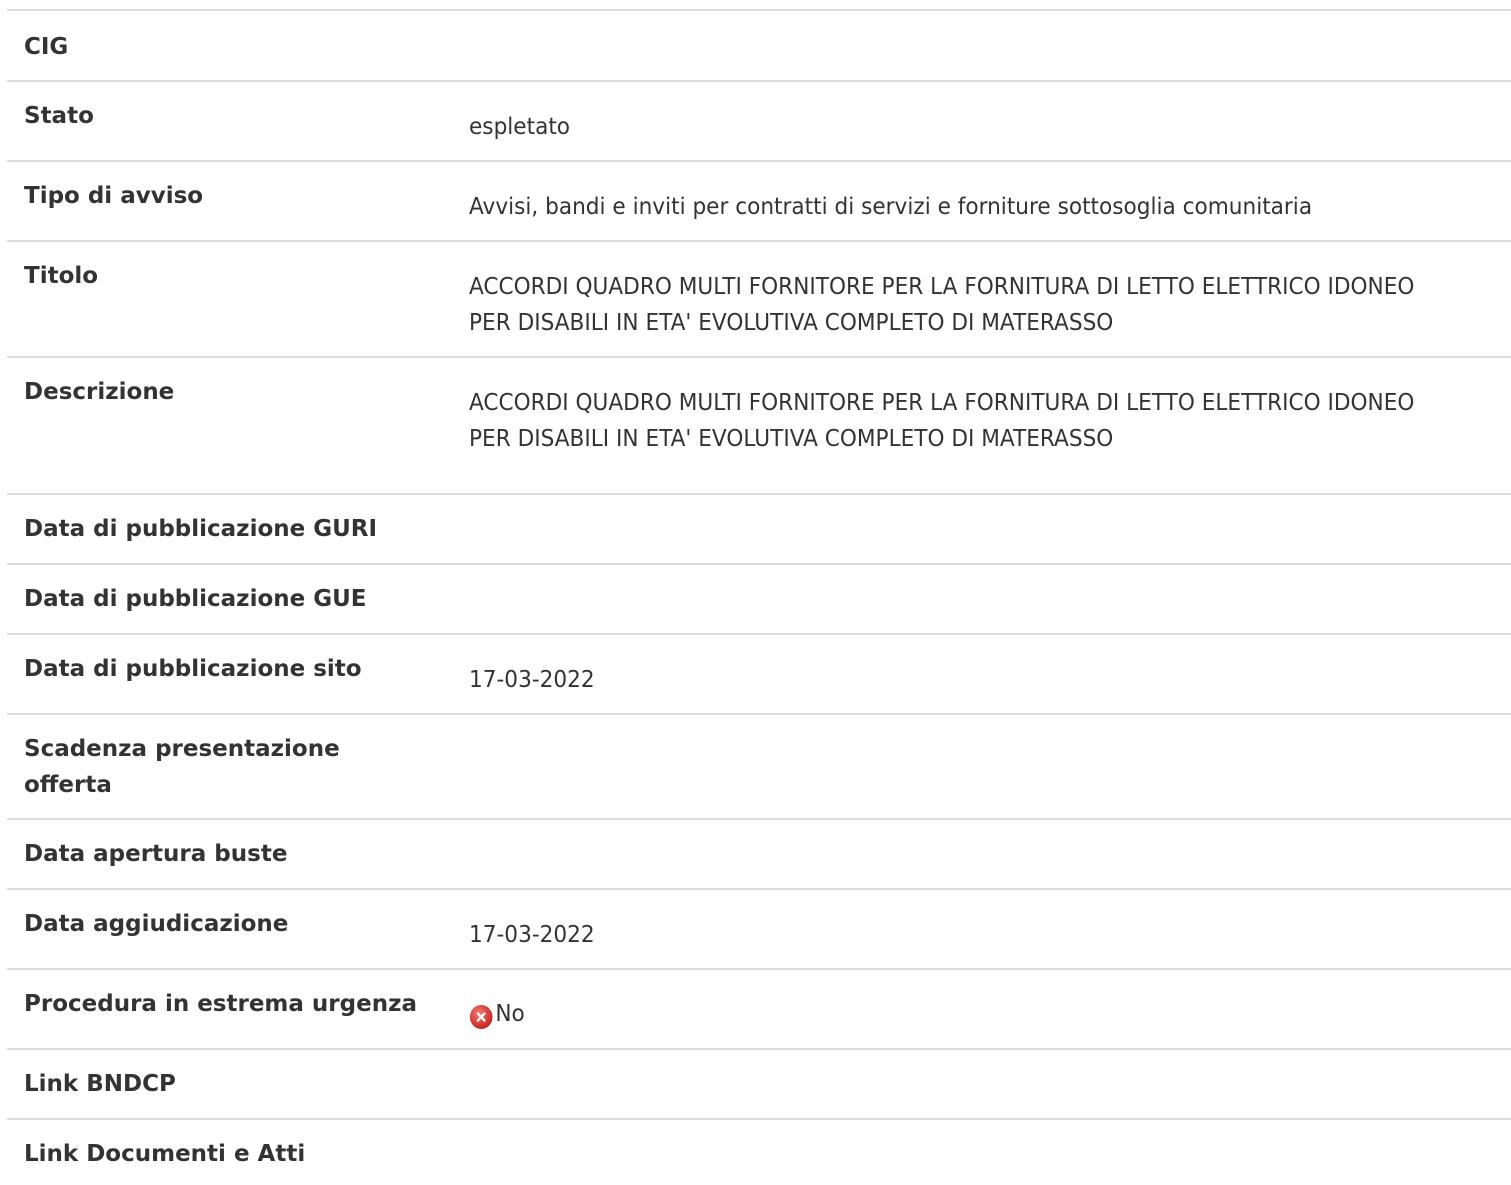 The width and height of the screenshot is (1511, 1185). I want to click on row-data-pub-guri: Data di pubblicazione GURI, so click(759, 528).